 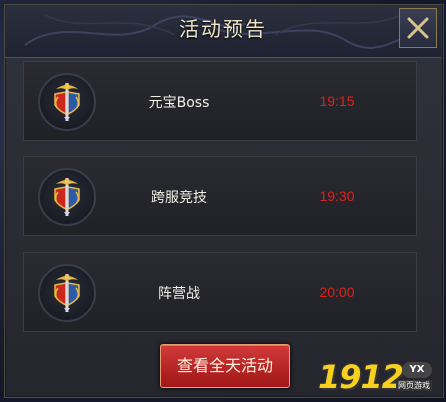 What do you see at coordinates (337, 101) in the screenshot?
I see `event-time: 19:15` at bounding box center [337, 101].